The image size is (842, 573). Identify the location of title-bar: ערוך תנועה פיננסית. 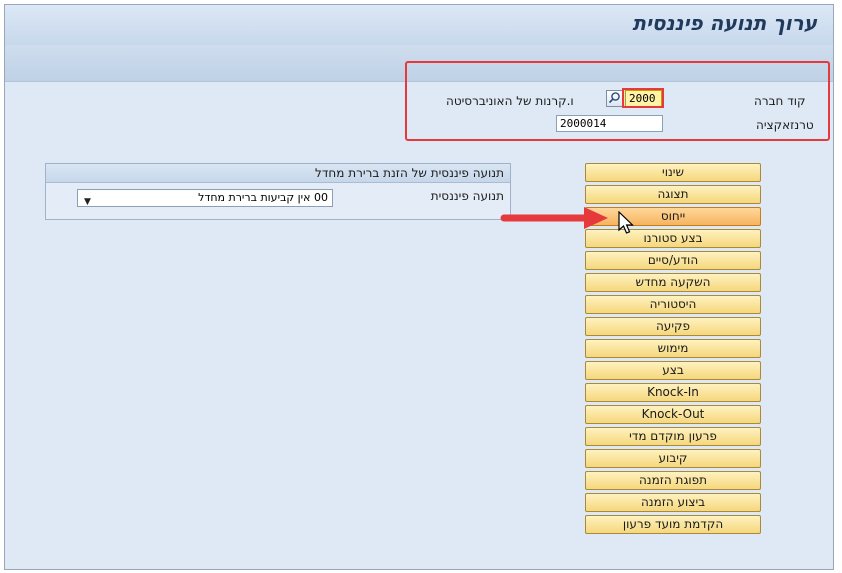
(419, 25).